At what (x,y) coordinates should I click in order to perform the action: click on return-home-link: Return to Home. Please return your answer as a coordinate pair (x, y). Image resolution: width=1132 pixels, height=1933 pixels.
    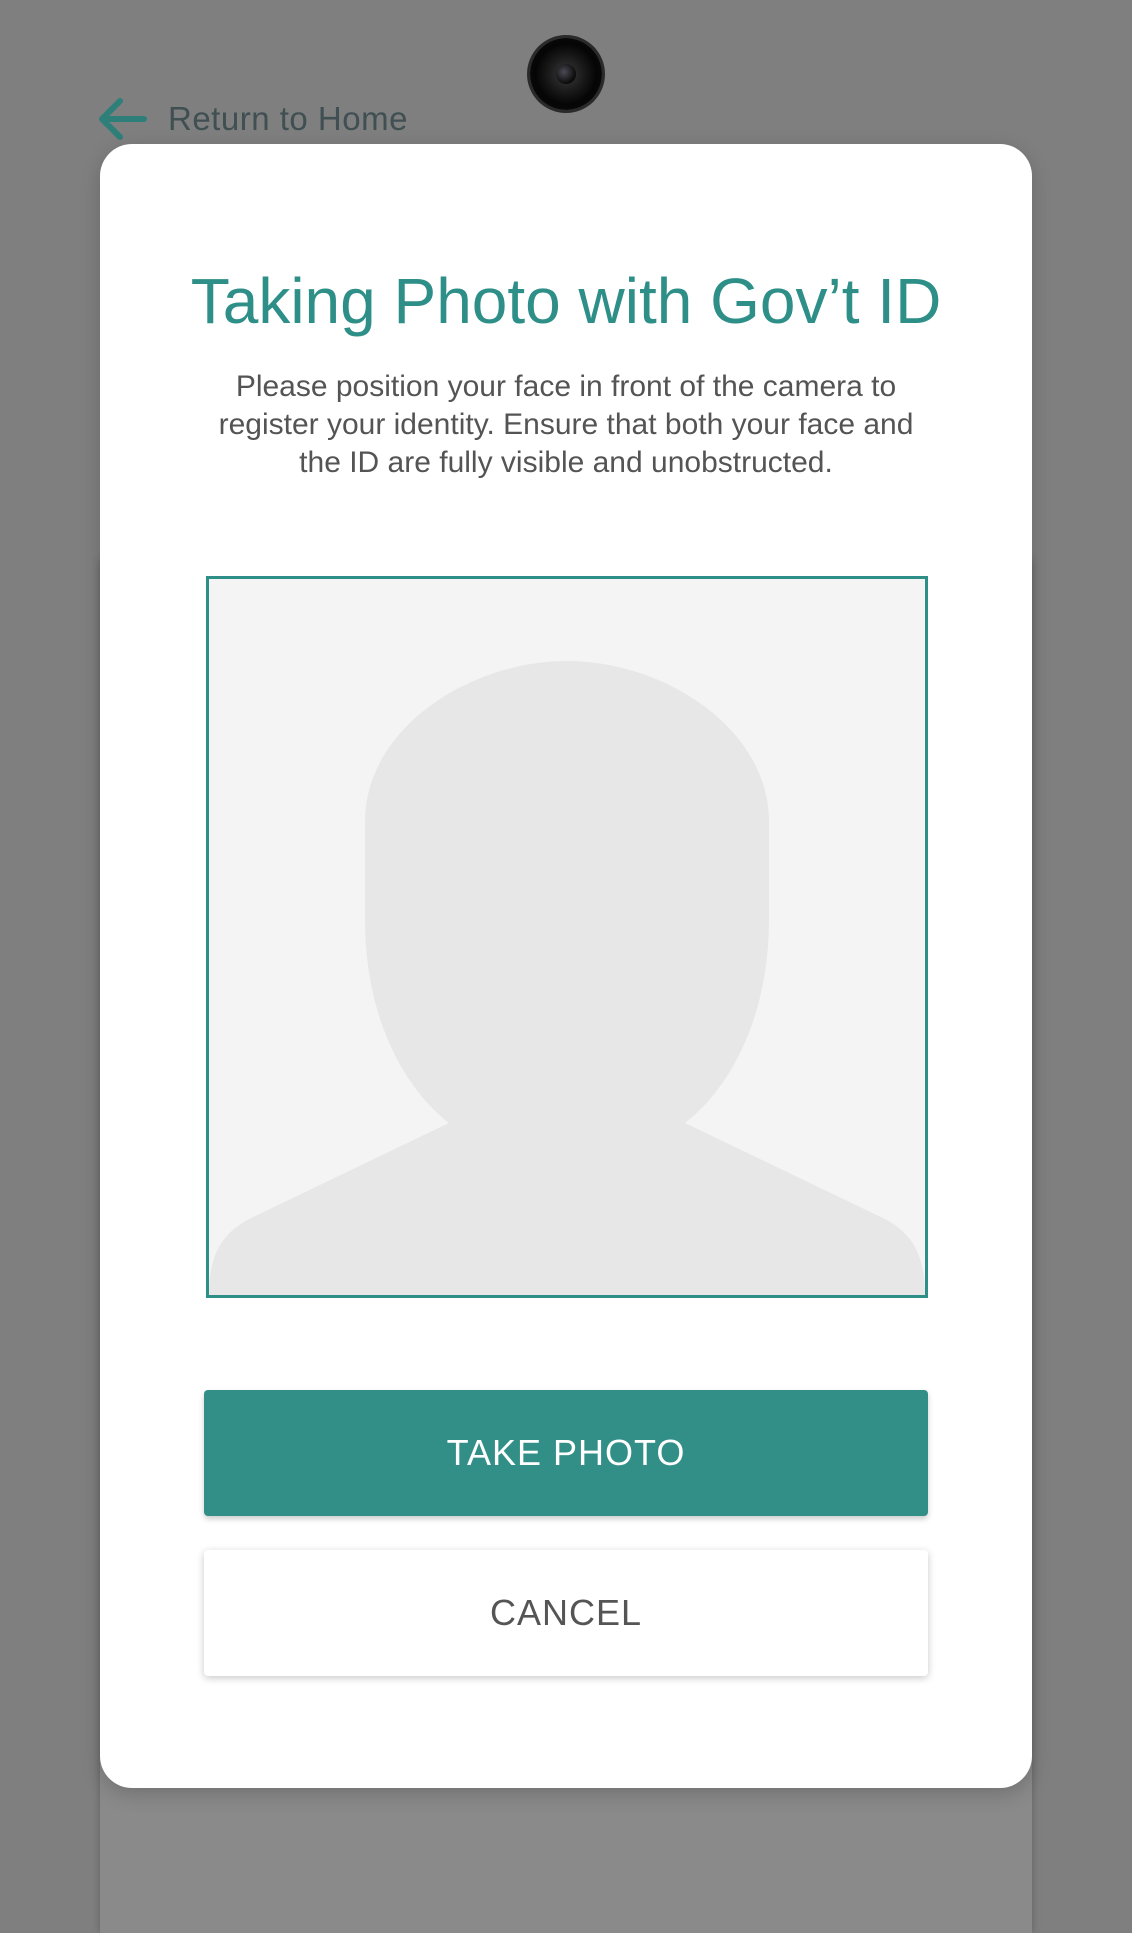
    Looking at the image, I should click on (253, 119).